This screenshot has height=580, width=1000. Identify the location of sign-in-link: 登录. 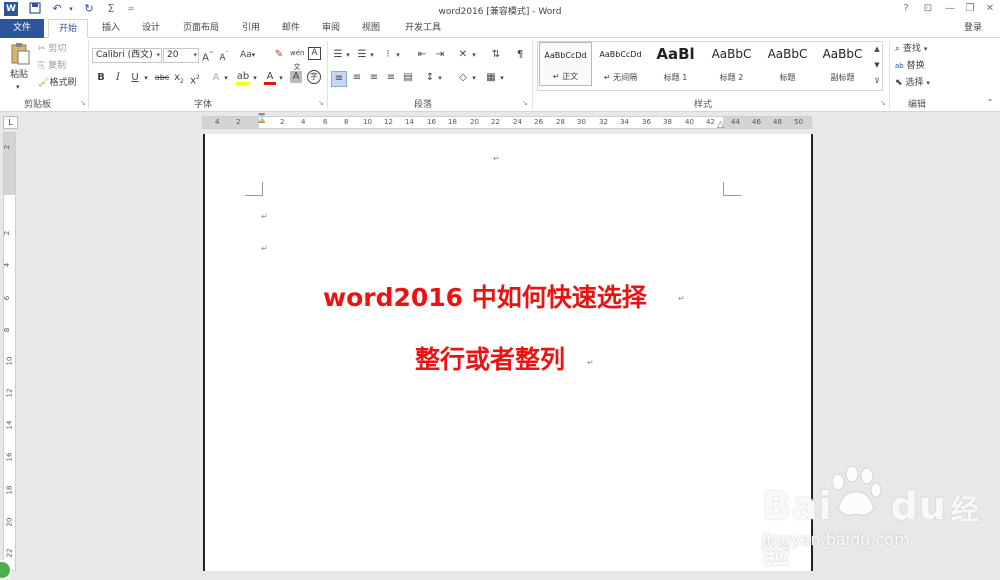
(973, 28).